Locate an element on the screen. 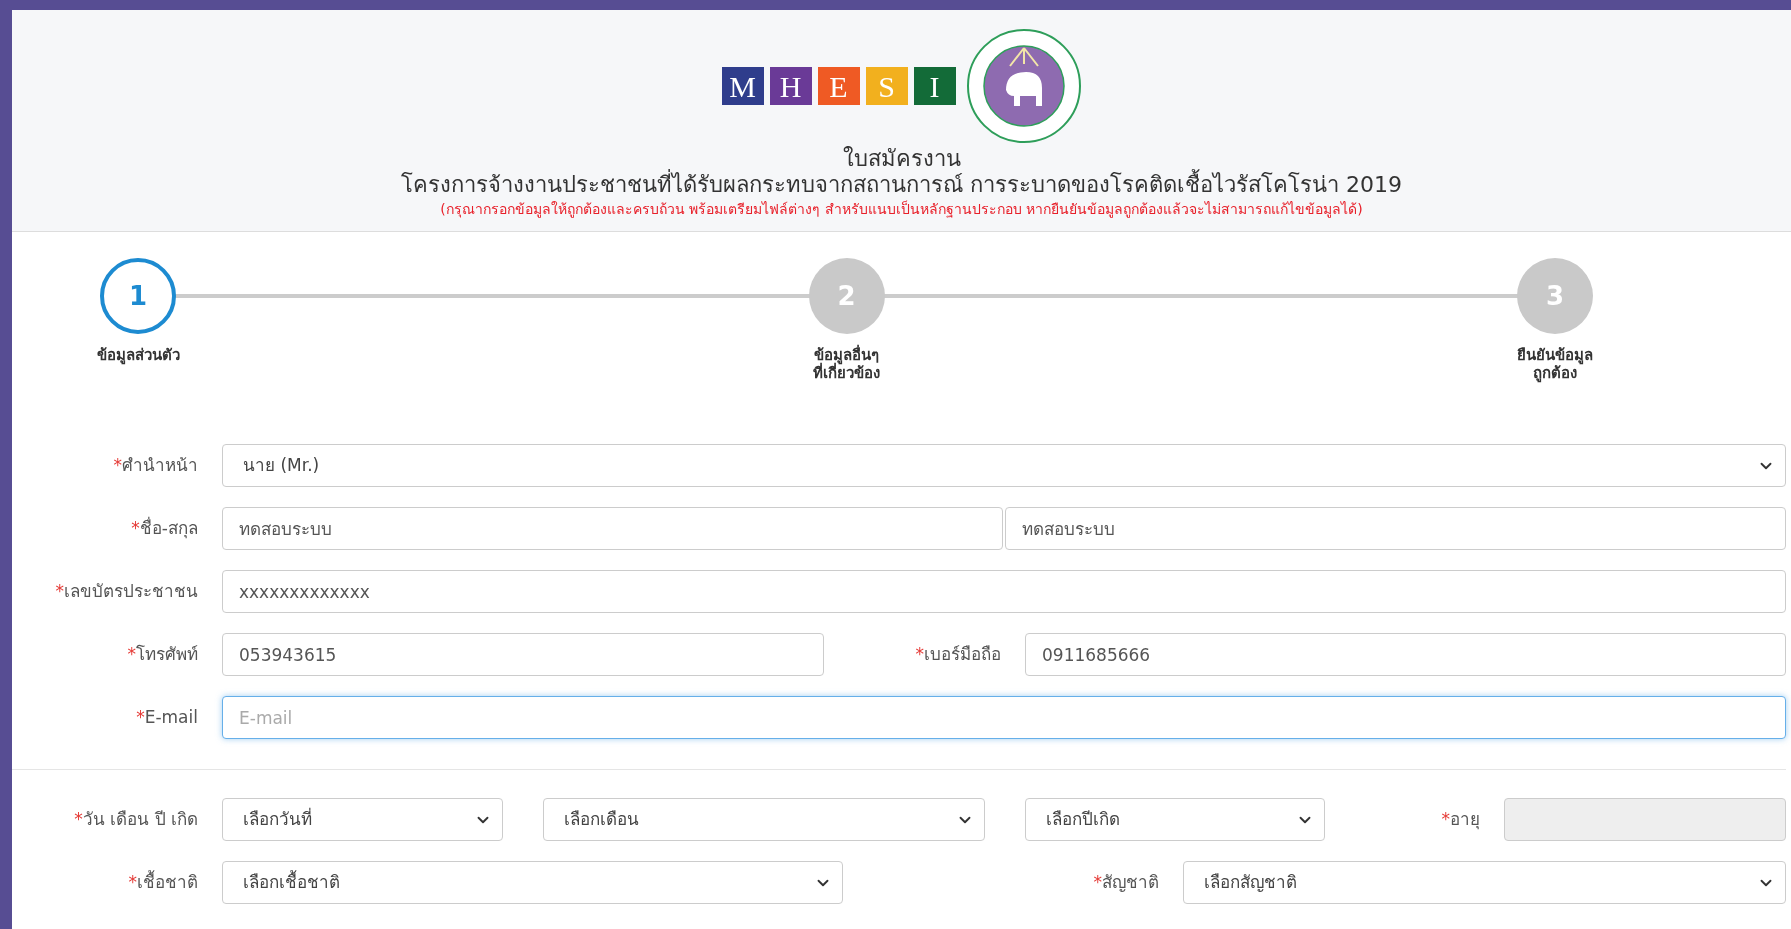  field-label: *โทรศัพท์ is located at coordinates (162, 654).